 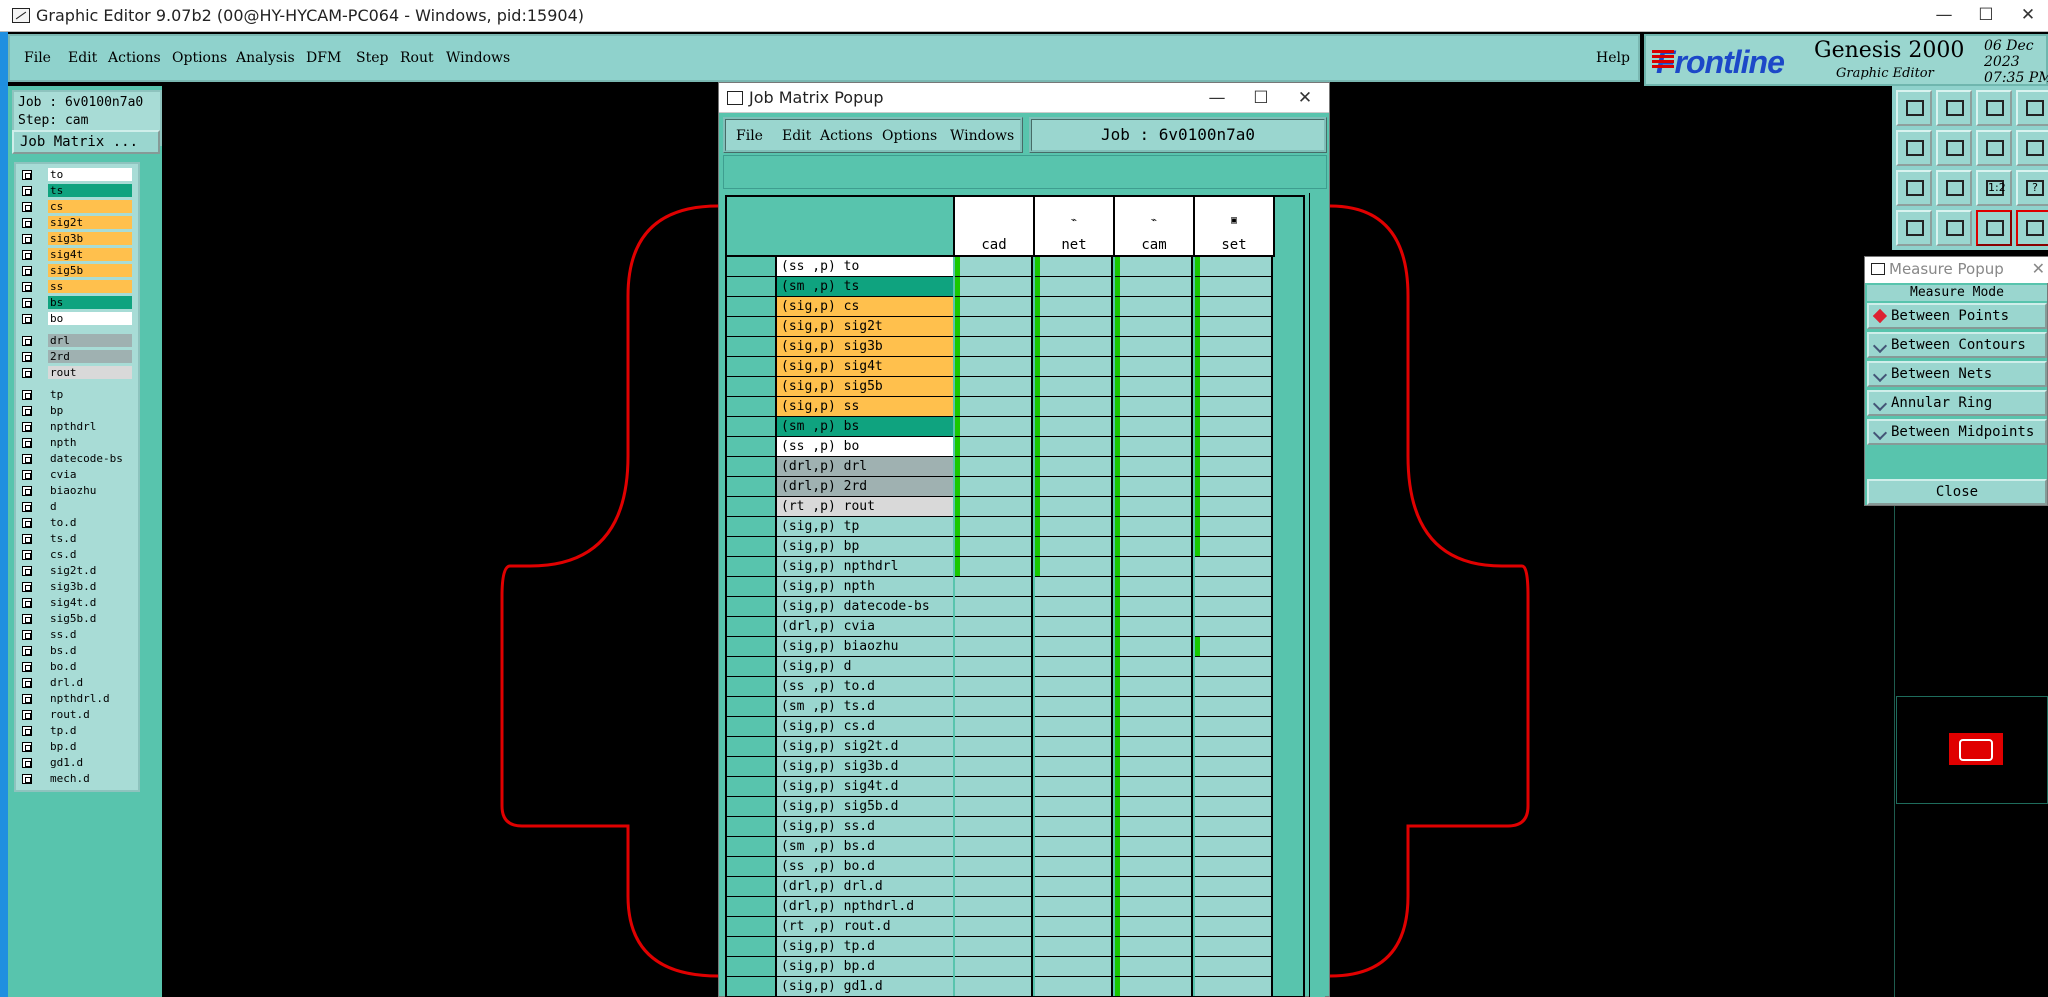 What do you see at coordinates (1217, 98) in the screenshot?
I see `jm-minimize-button: —` at bounding box center [1217, 98].